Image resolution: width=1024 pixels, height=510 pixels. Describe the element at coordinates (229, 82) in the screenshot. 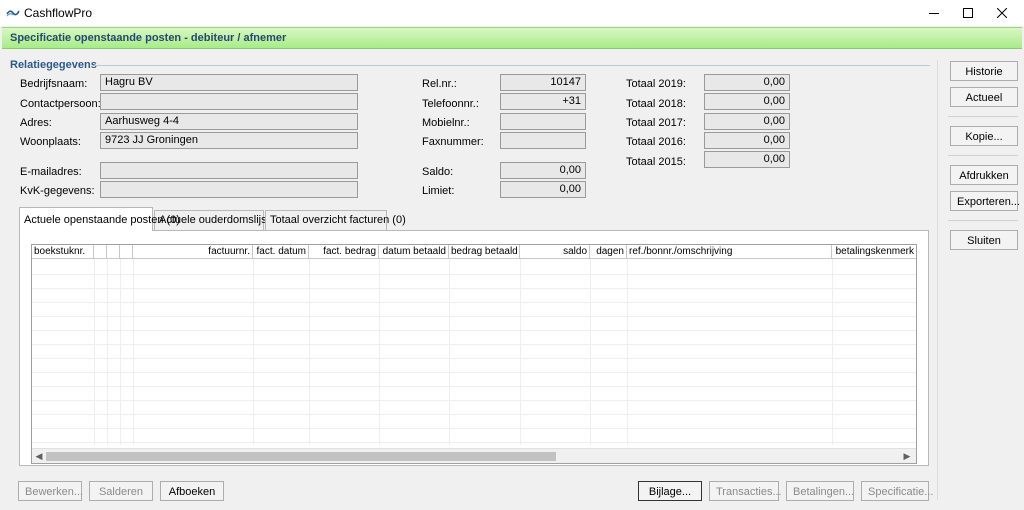

I see `bedrijfsnaam-field: Hagru BV` at that location.